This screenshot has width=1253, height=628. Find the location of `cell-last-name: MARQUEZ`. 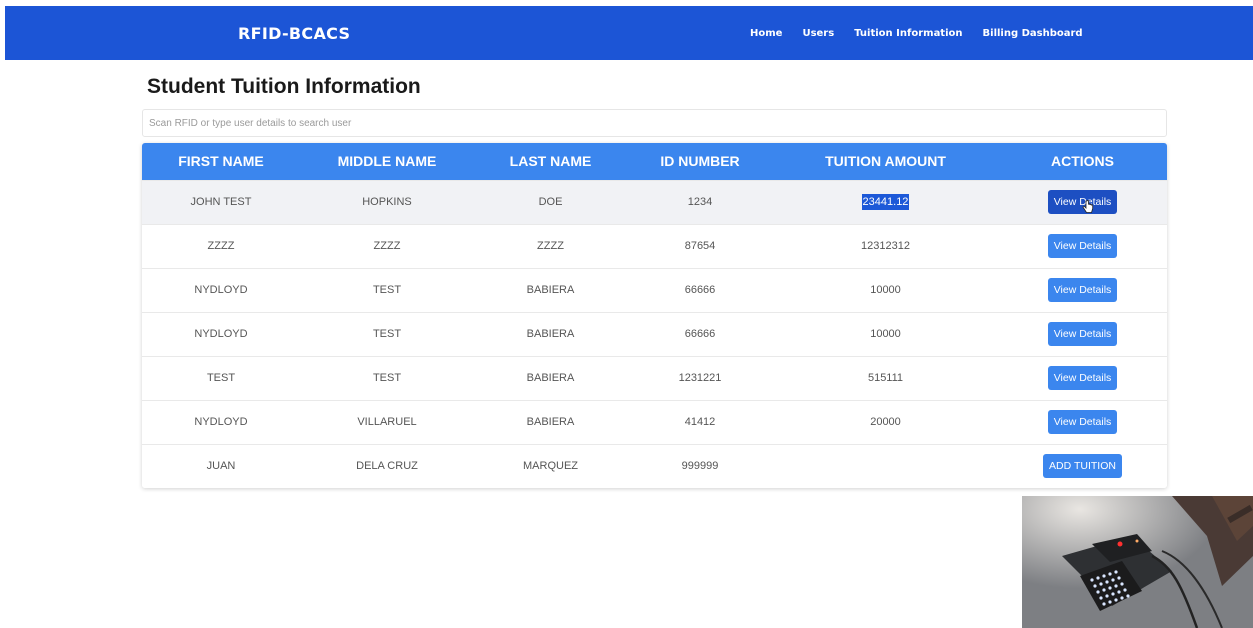

cell-last-name: MARQUEZ is located at coordinates (550, 466).